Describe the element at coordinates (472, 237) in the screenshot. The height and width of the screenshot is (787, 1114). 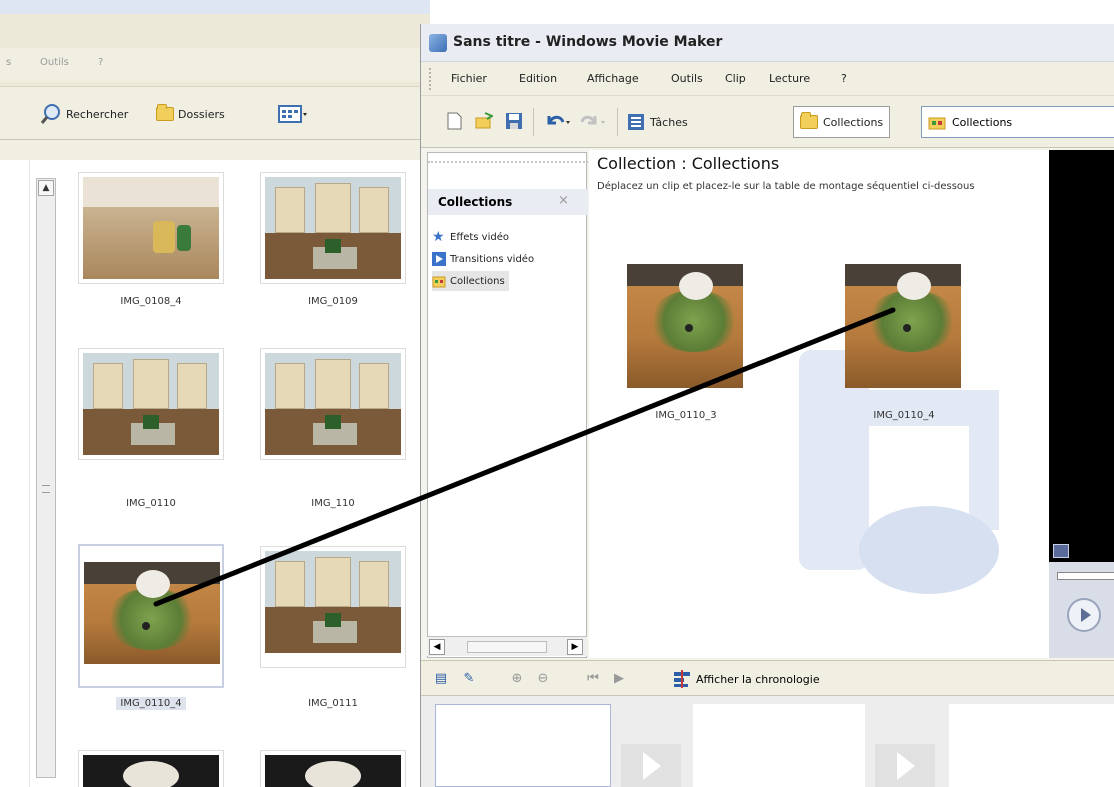
I see `tree-item-effets-video: ★ Effets vidéo` at that location.